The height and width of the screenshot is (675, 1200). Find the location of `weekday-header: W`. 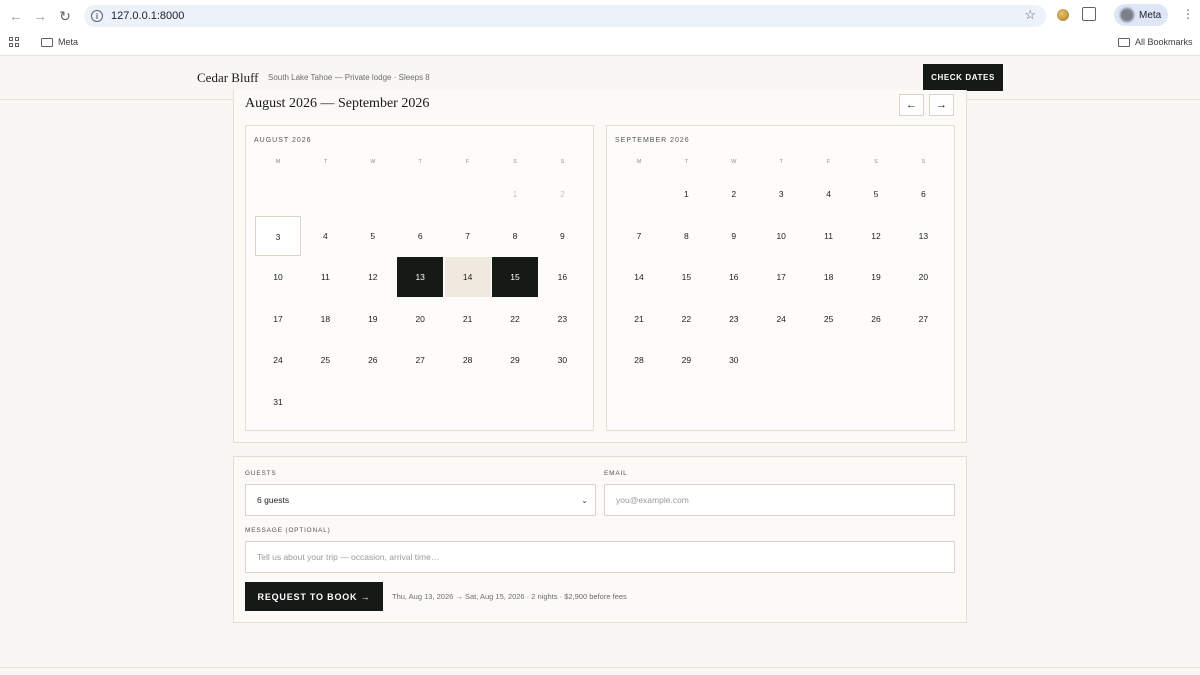

weekday-header: W is located at coordinates (734, 162).